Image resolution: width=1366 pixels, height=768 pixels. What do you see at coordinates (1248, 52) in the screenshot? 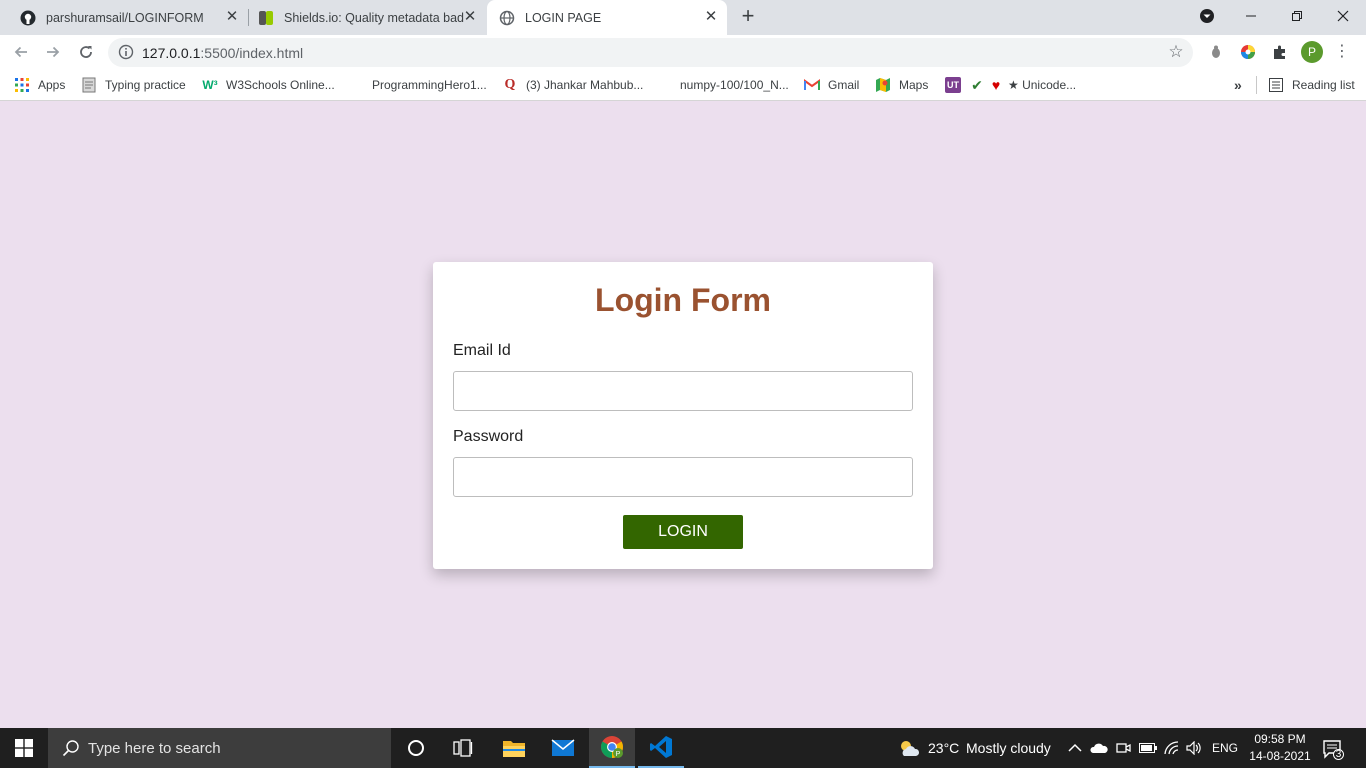
I see `color-wheel-extension-icon` at bounding box center [1248, 52].